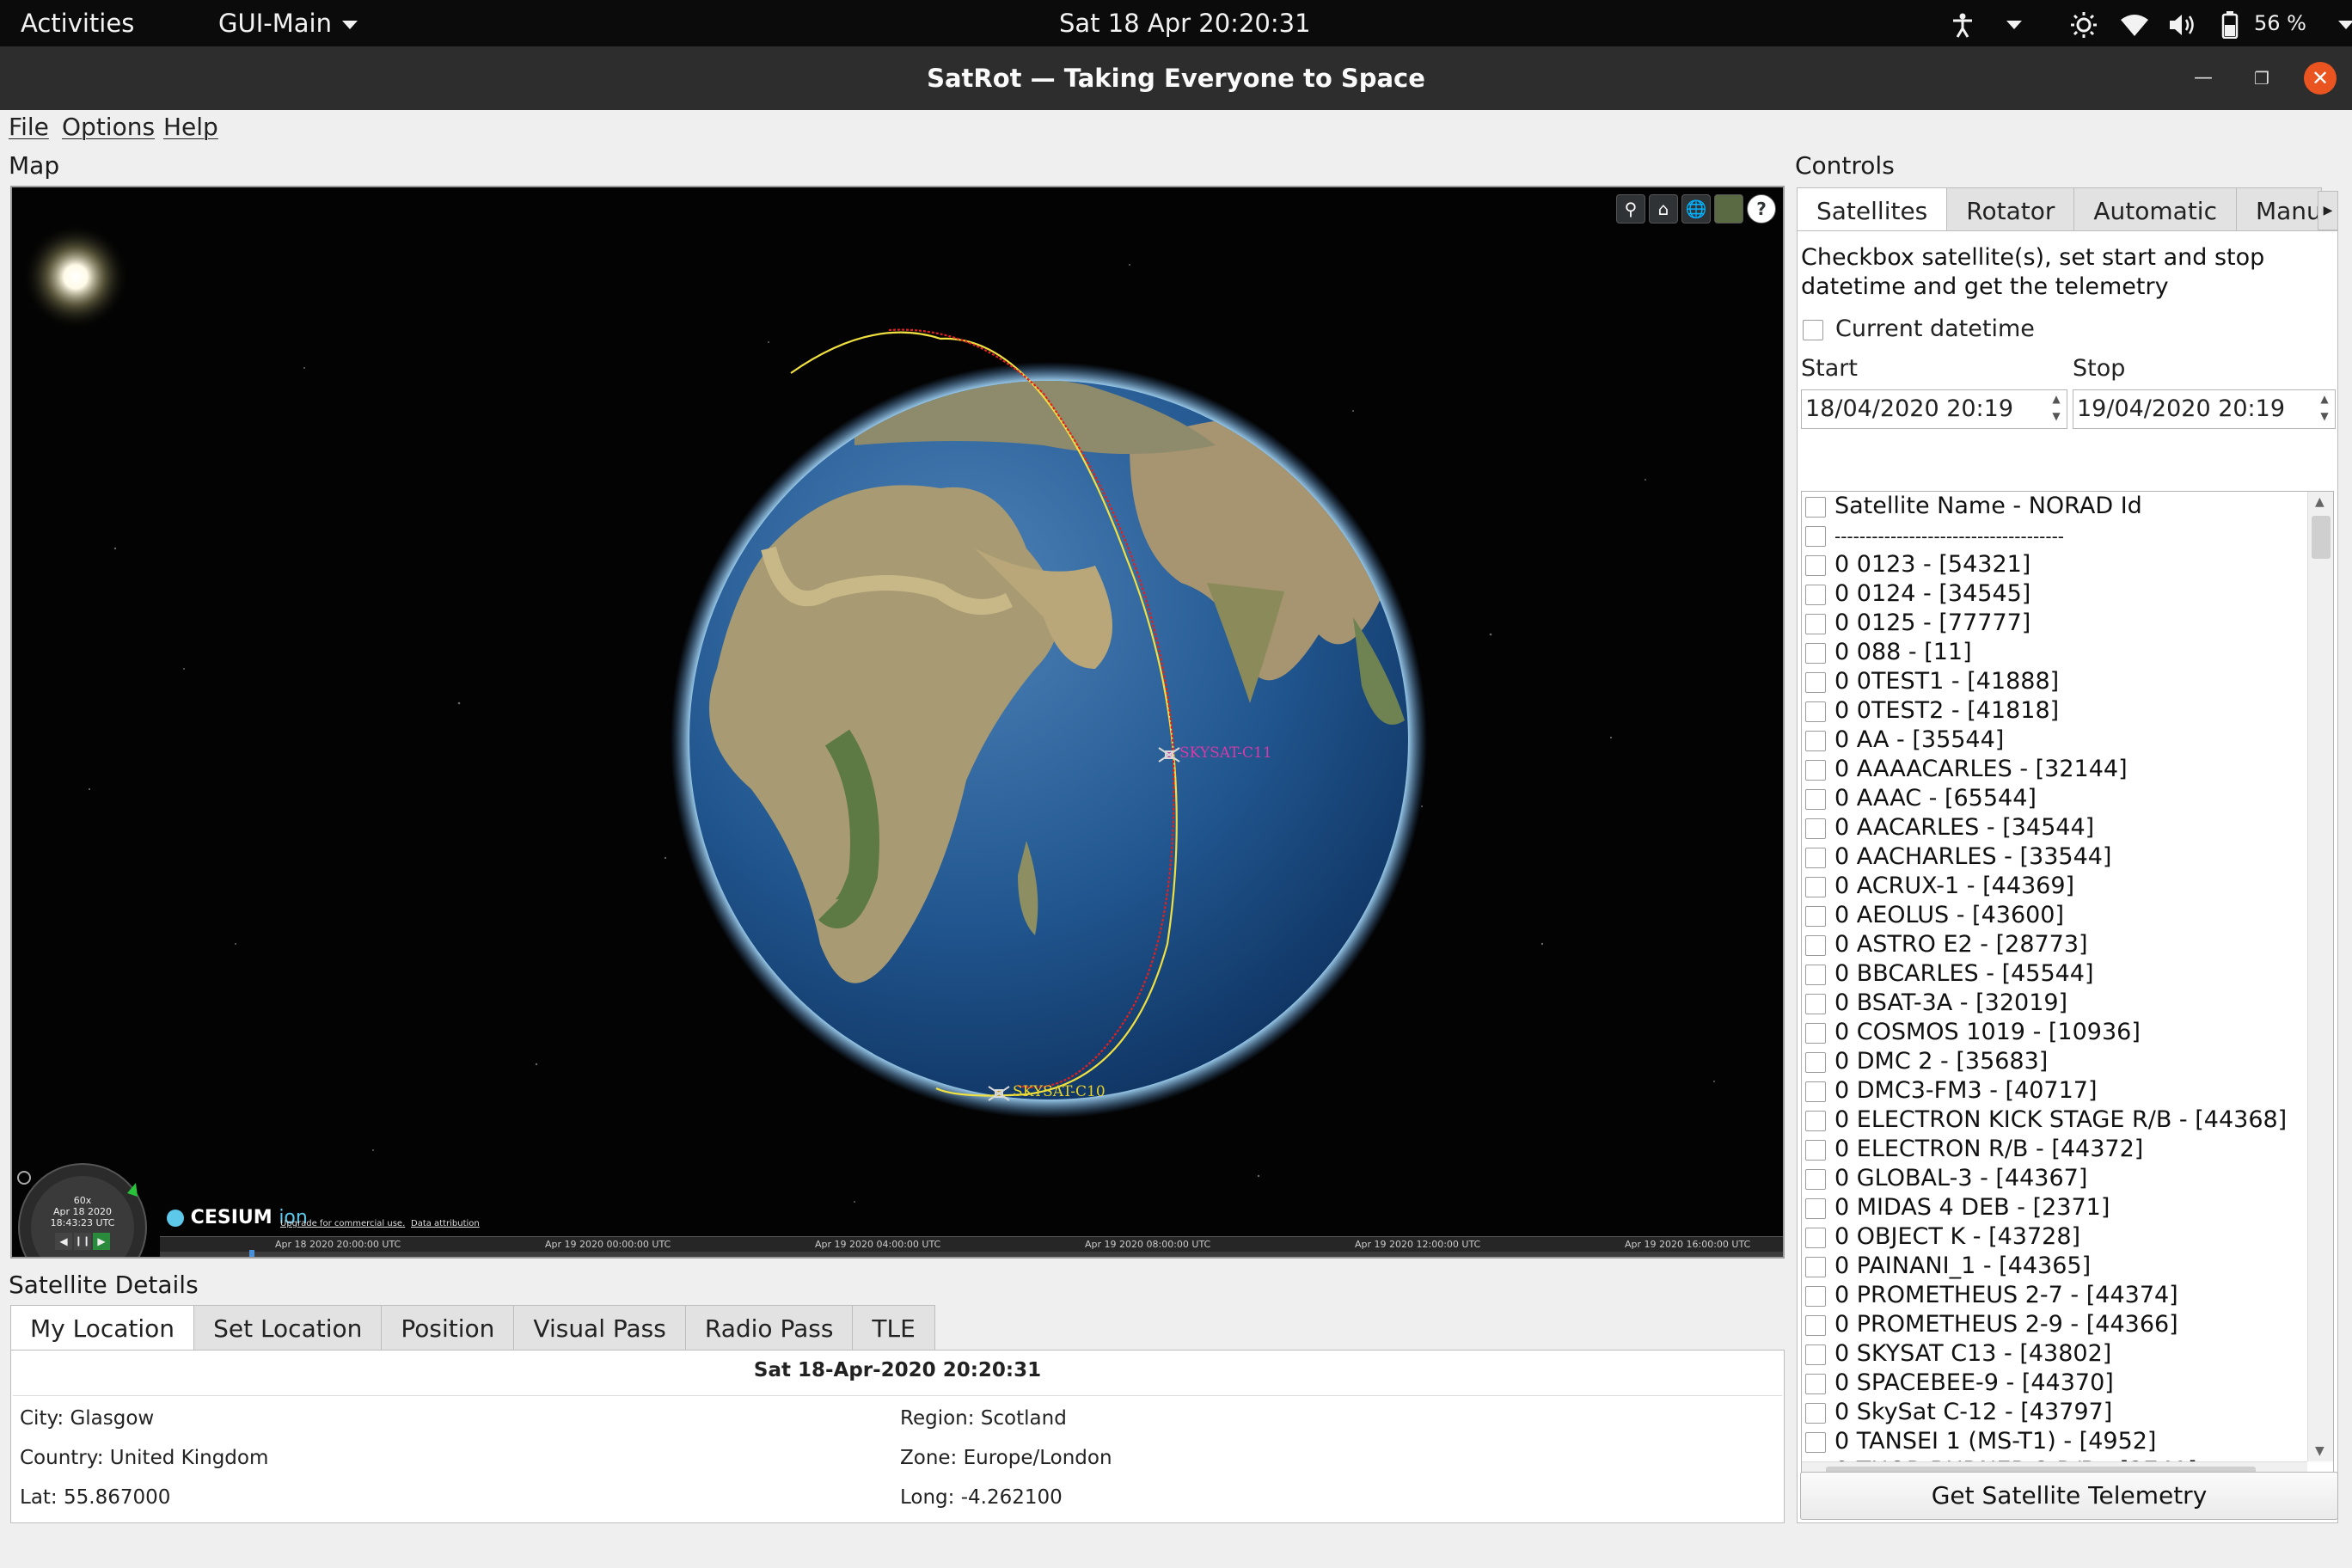  What do you see at coordinates (190, 127) in the screenshot?
I see `menu-help: Help` at bounding box center [190, 127].